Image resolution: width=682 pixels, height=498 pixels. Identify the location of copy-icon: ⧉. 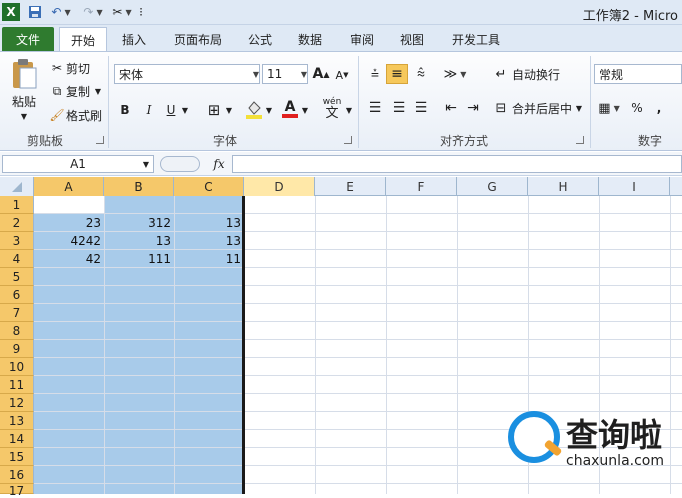
(57, 91).